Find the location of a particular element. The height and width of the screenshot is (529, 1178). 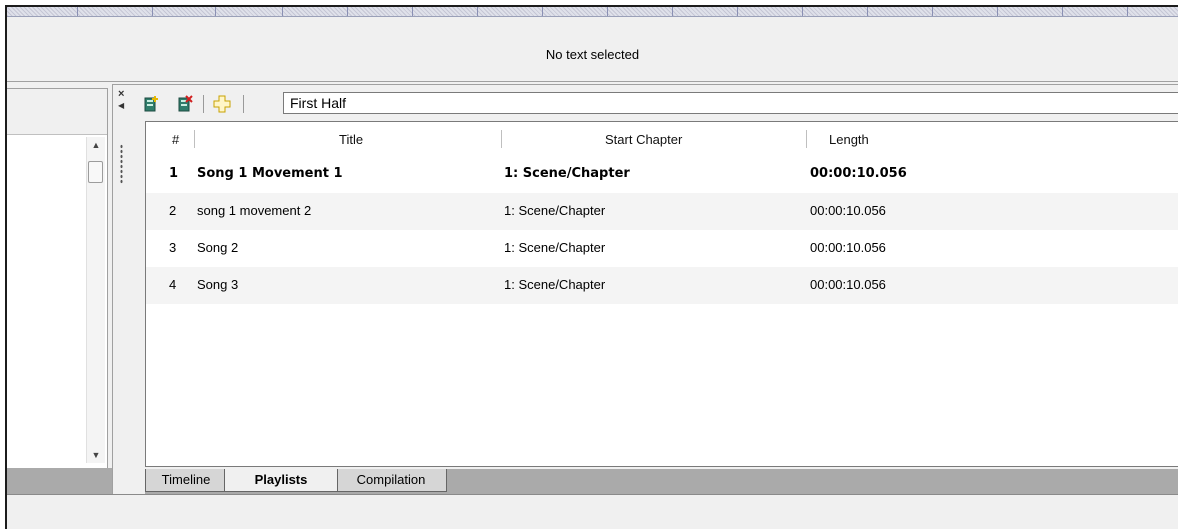

delete-playlist-icon is located at coordinates (186, 104).